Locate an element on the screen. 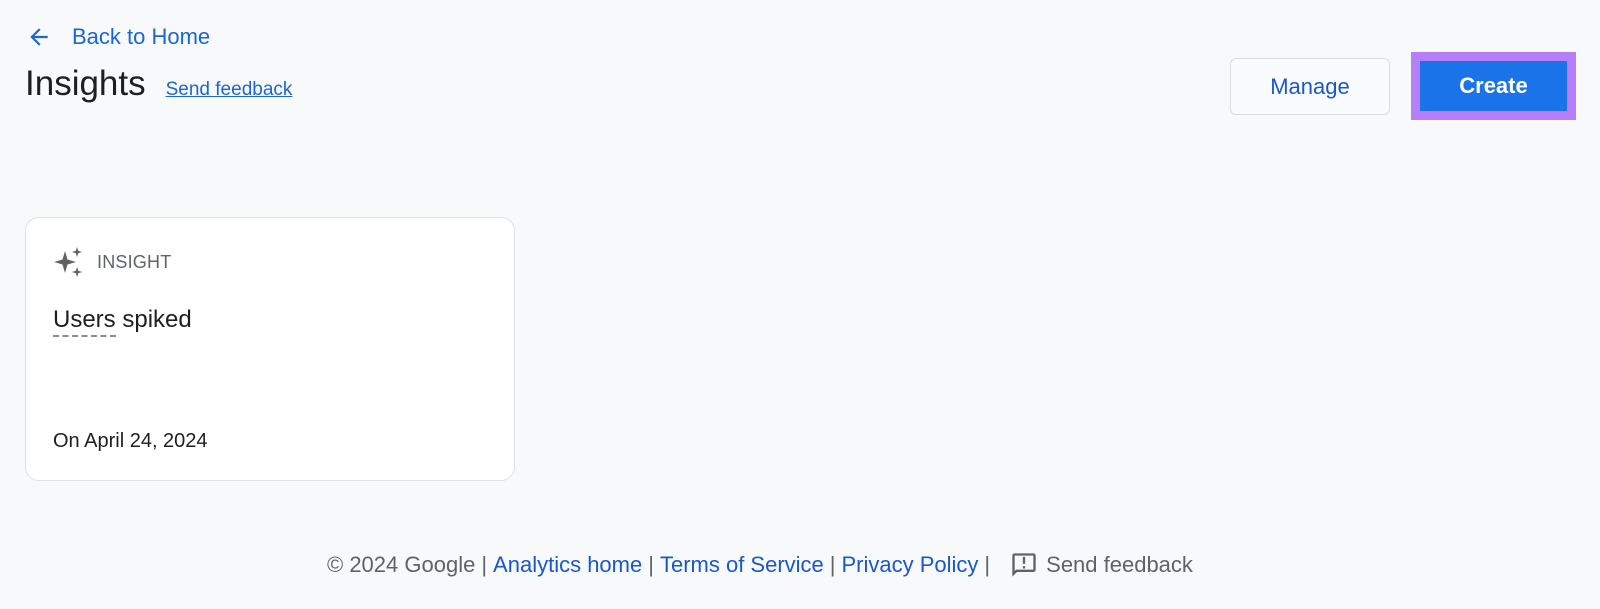  privacy-policy-link: Privacy Policy is located at coordinates (910, 565).